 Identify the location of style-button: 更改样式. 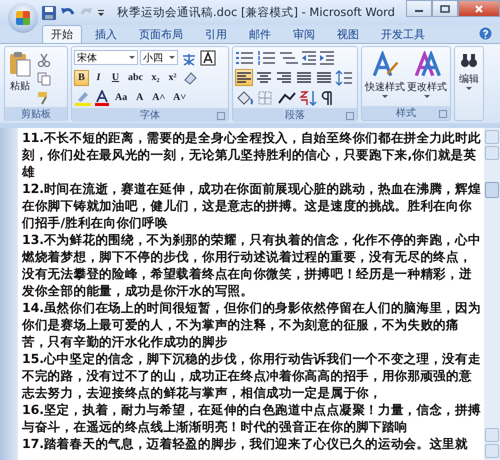
(427, 76).